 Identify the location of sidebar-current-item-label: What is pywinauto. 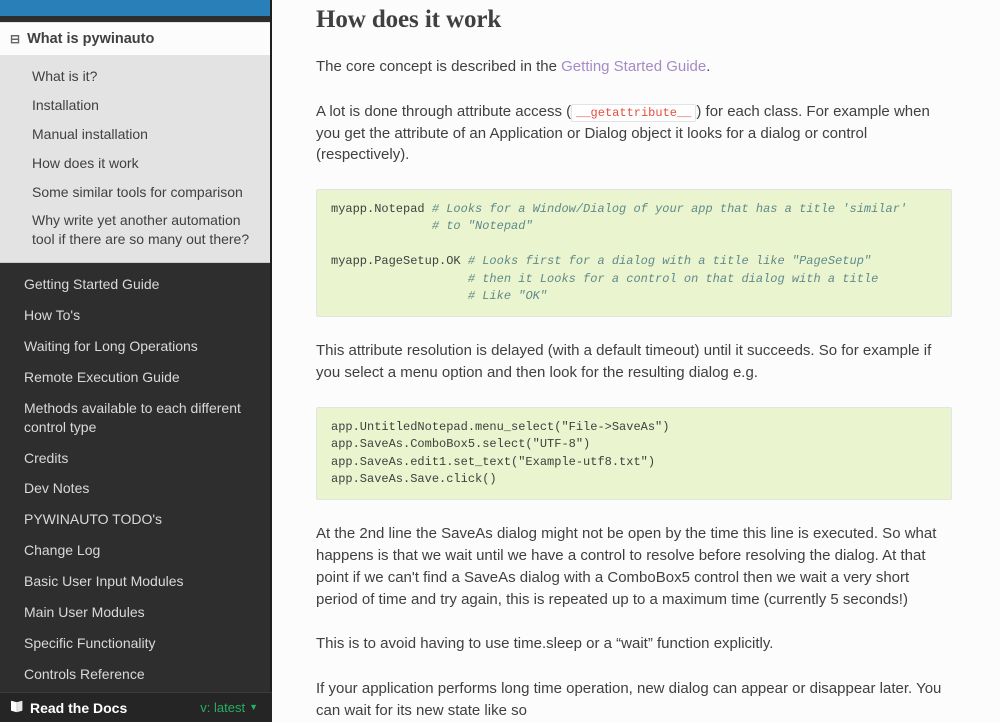
(91, 39).